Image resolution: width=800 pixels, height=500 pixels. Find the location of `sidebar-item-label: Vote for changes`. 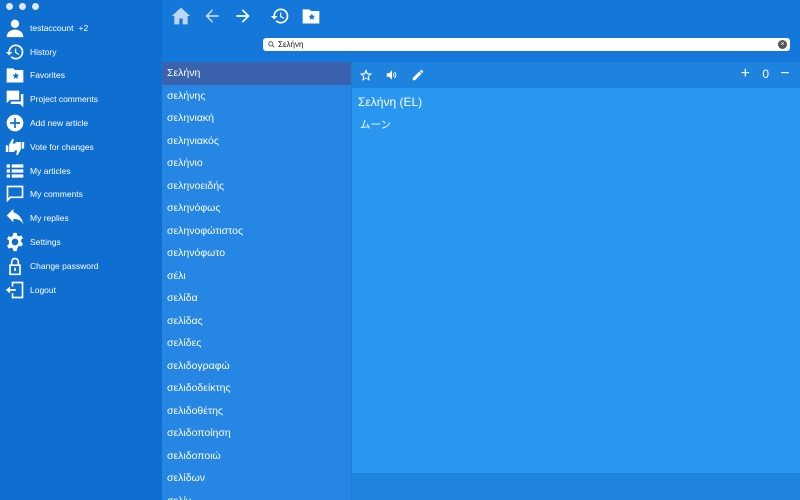

sidebar-item-label: Vote for changes is located at coordinates (62, 146).